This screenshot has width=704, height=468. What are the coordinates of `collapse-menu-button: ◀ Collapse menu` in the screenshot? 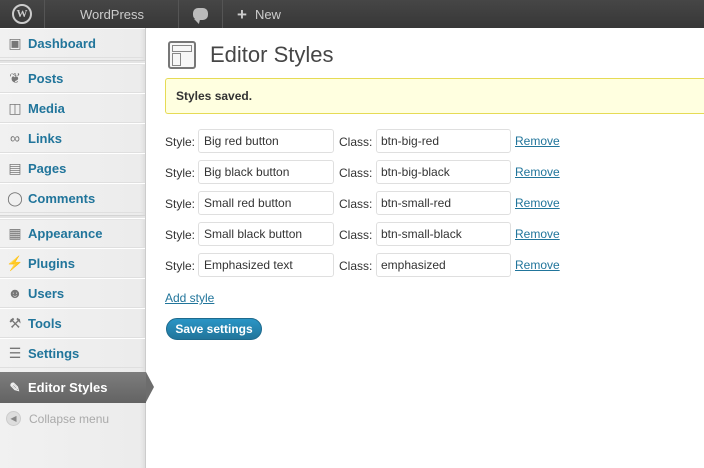 It's located at (57, 418).